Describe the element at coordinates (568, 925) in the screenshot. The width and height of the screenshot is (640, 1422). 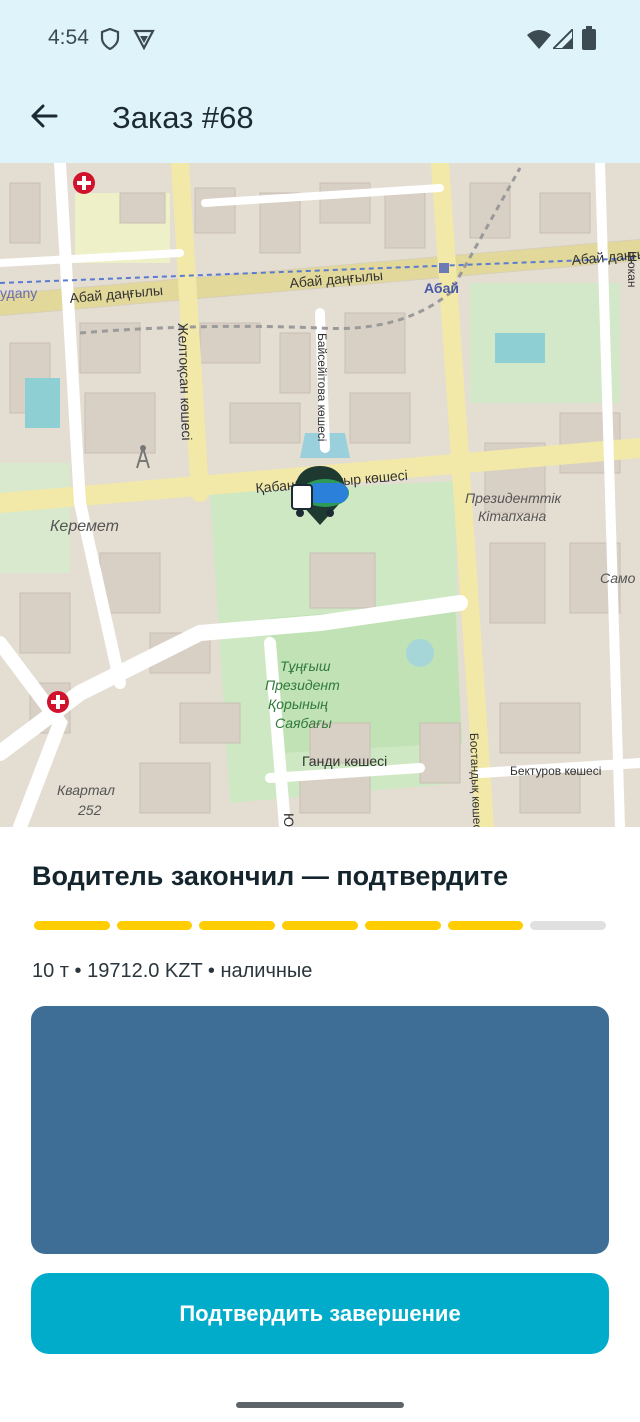
I see `progress-step-pending` at that location.